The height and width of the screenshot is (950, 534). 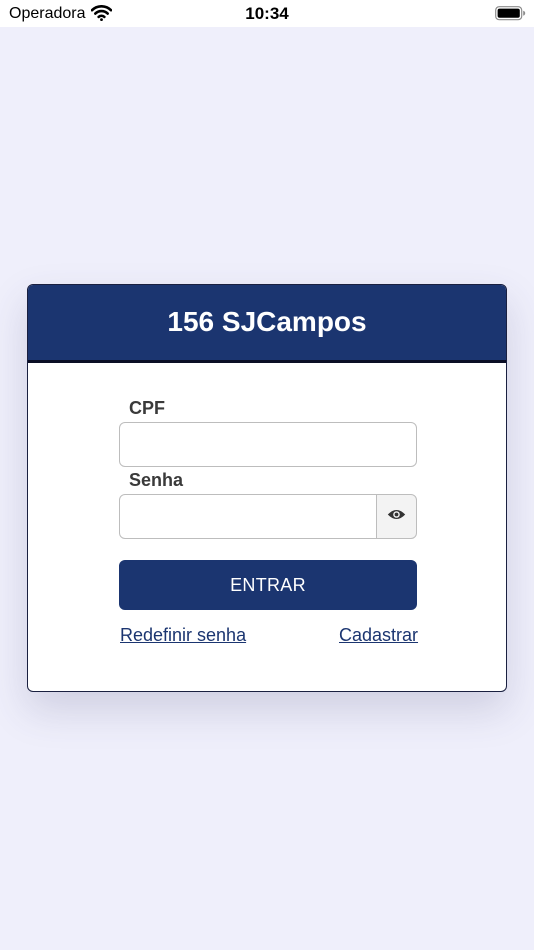 I want to click on senha-input, so click(x=248, y=516).